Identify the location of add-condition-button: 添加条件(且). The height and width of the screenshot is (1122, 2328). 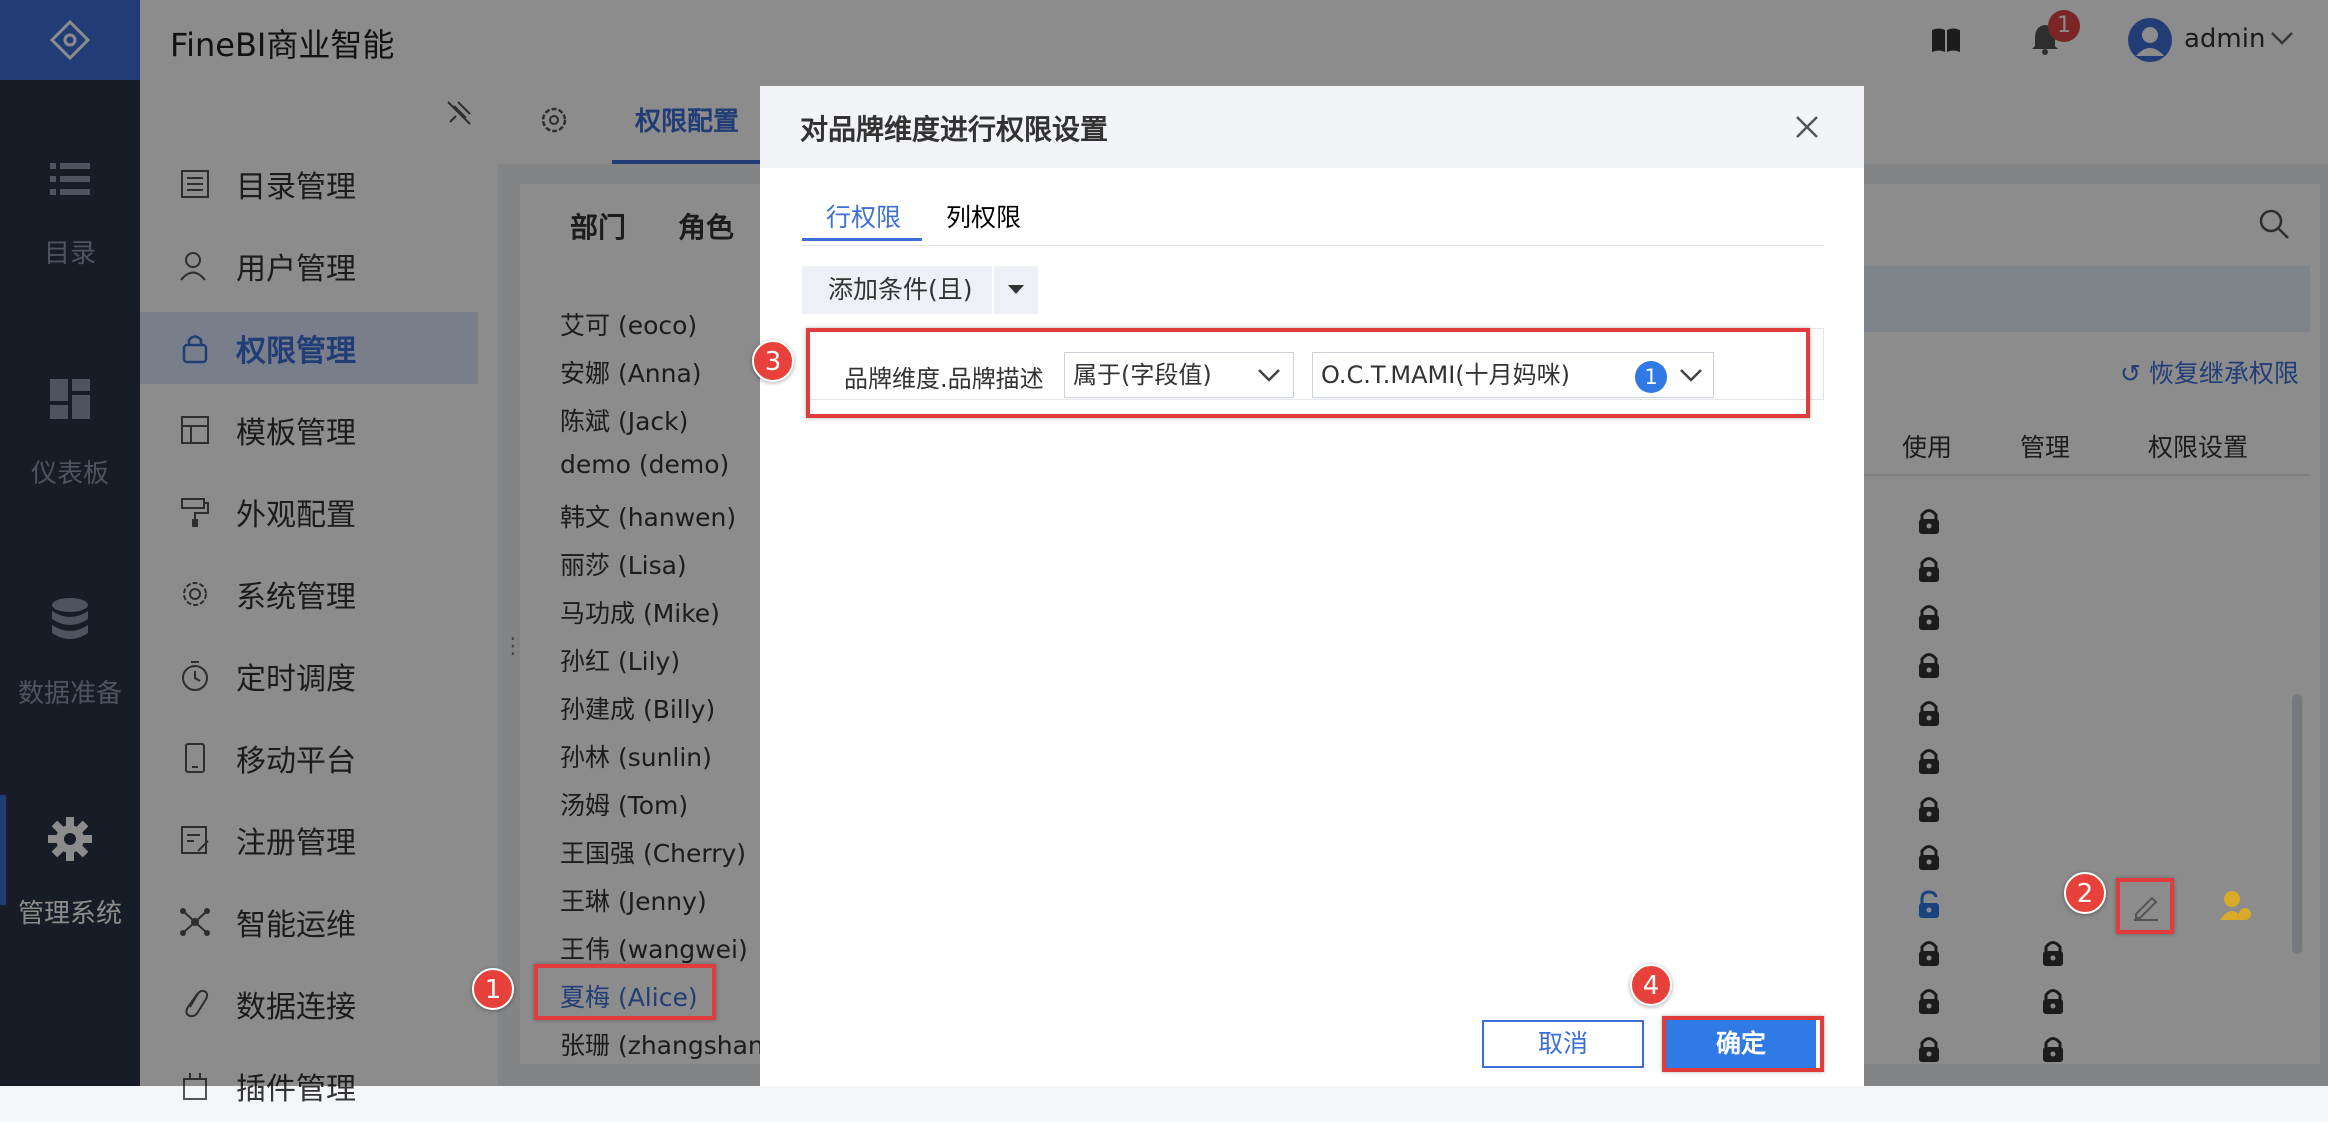
(897, 290).